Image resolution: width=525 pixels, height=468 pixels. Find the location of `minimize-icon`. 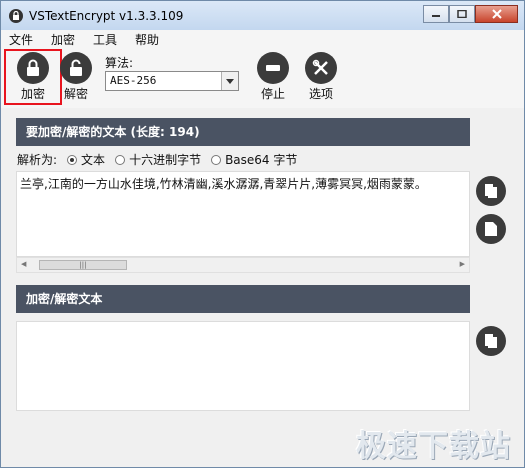

minimize-icon is located at coordinates (436, 16).